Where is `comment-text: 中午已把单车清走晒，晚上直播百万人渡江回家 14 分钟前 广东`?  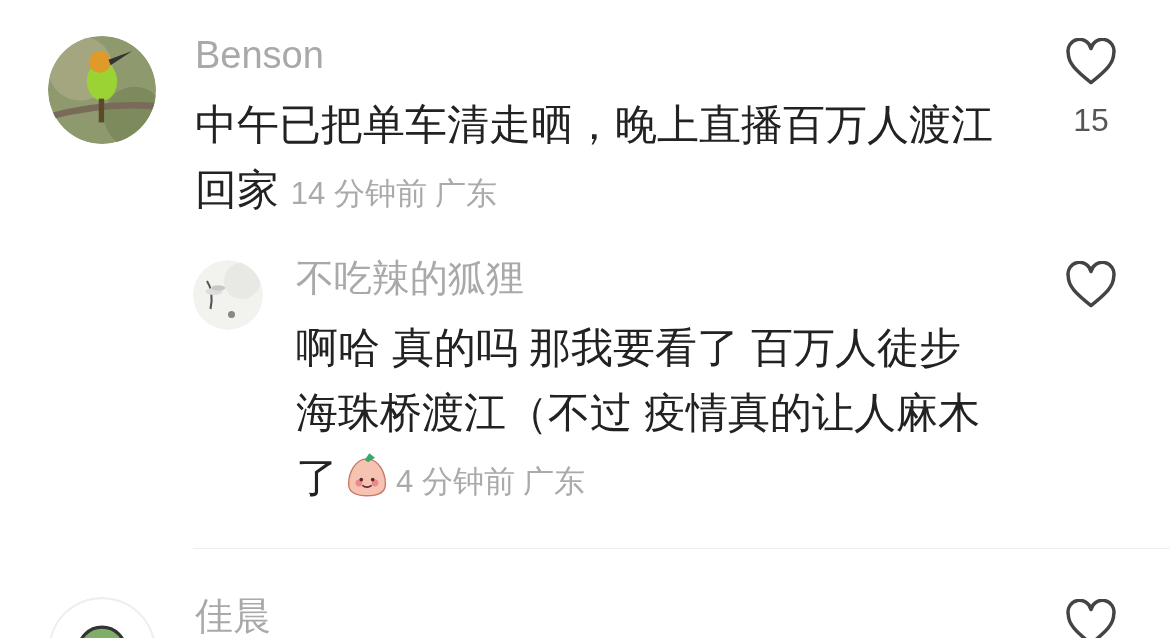 comment-text: 中午已把单车清走晒，晚上直播百万人渡江回家 14 分钟前 广东 is located at coordinates (594, 157).